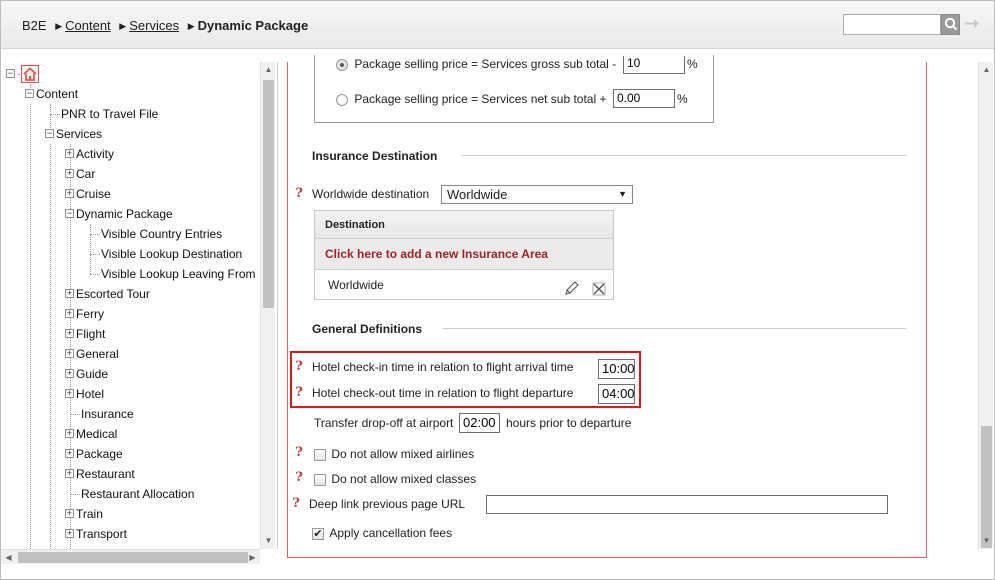 The height and width of the screenshot is (580, 995). I want to click on pricing-net-radio, so click(342, 99).